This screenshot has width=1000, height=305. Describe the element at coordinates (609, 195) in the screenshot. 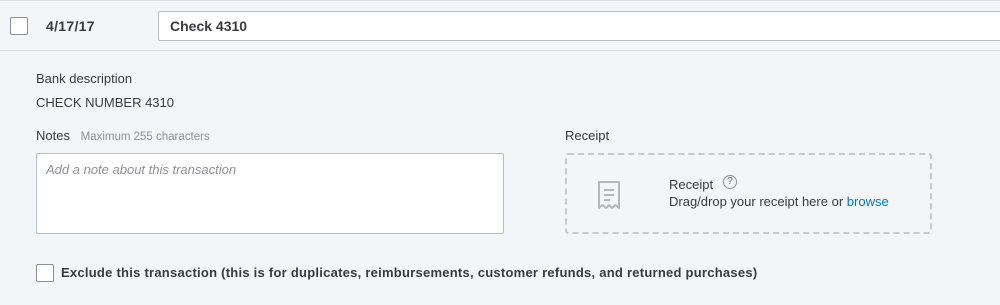

I see `receipt-icon` at that location.